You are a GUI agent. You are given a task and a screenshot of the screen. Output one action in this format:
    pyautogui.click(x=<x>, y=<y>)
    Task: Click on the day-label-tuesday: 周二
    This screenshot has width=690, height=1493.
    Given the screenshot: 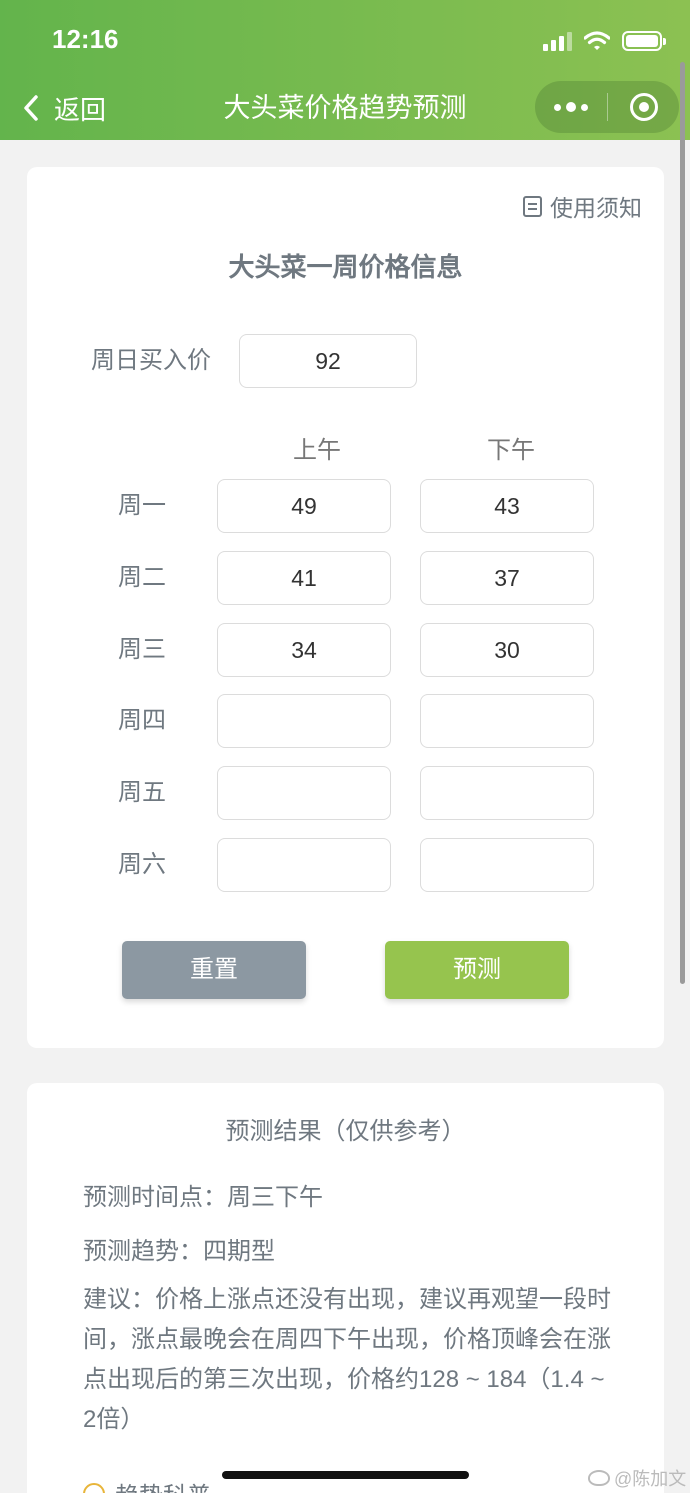 What is the action you would take?
    pyautogui.click(x=142, y=577)
    